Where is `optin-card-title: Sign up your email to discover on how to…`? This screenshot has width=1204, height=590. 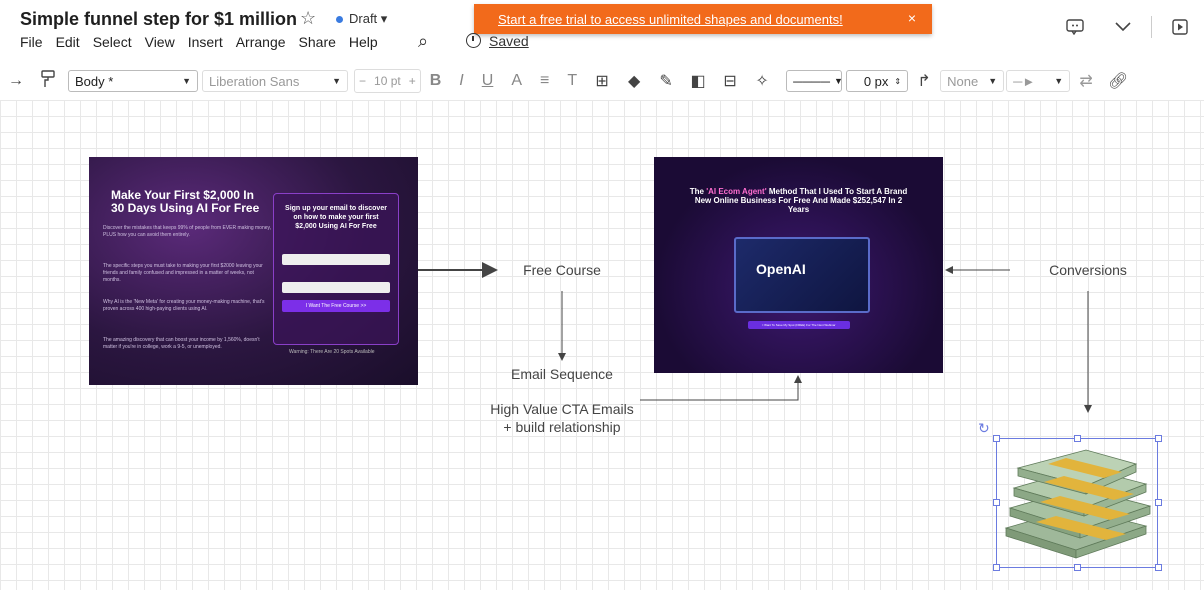
optin-card-title: Sign up your email to discover on how to… is located at coordinates (336, 217).